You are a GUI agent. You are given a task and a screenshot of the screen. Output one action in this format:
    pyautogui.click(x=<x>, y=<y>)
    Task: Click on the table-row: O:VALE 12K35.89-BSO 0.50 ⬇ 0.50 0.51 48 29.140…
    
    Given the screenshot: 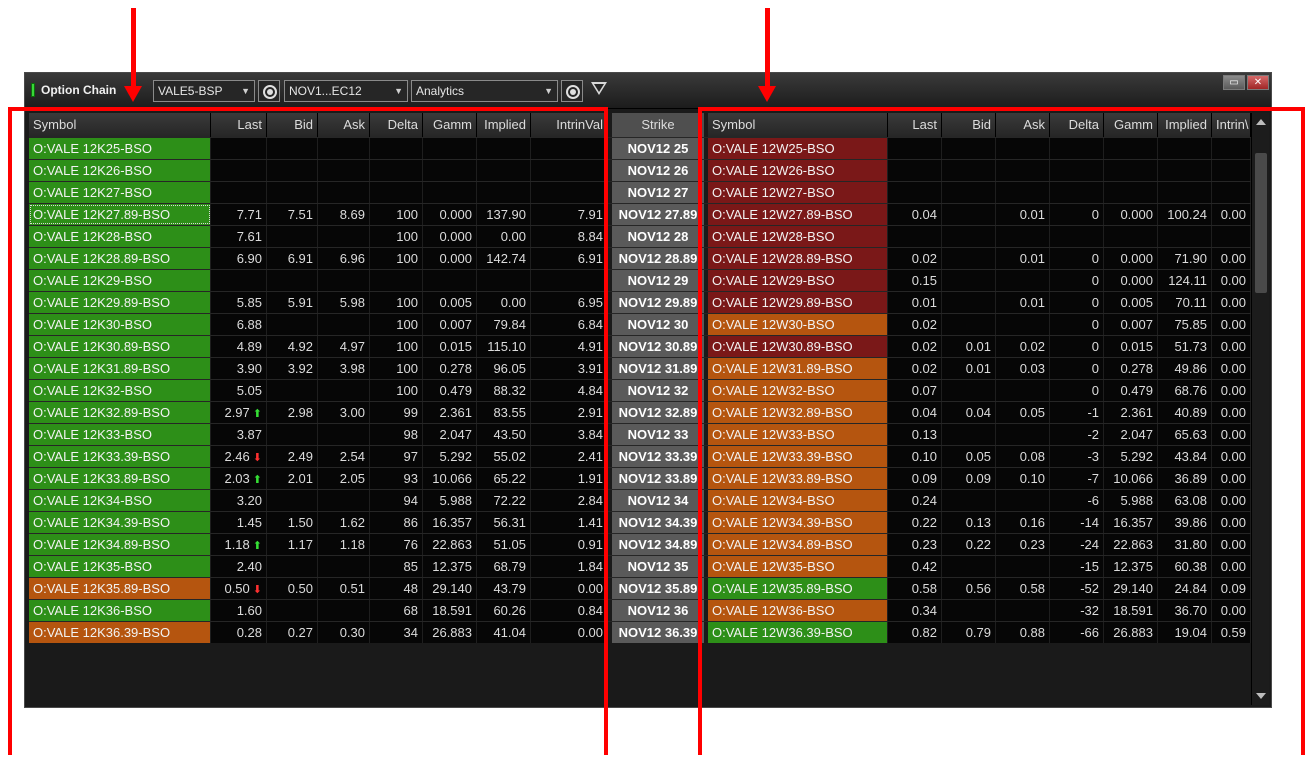 What is the action you would take?
    pyautogui.click(x=640, y=588)
    